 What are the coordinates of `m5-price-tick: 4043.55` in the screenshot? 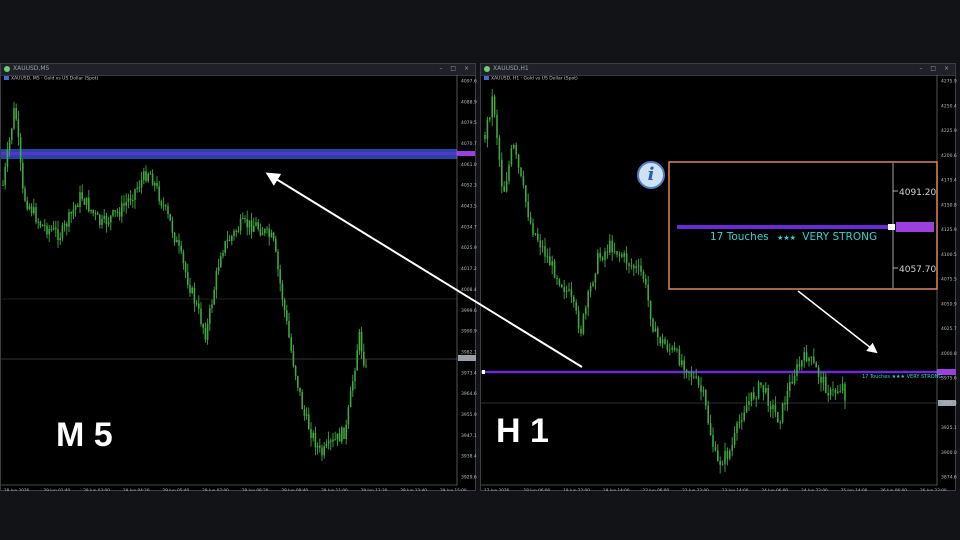 It's located at (469, 207).